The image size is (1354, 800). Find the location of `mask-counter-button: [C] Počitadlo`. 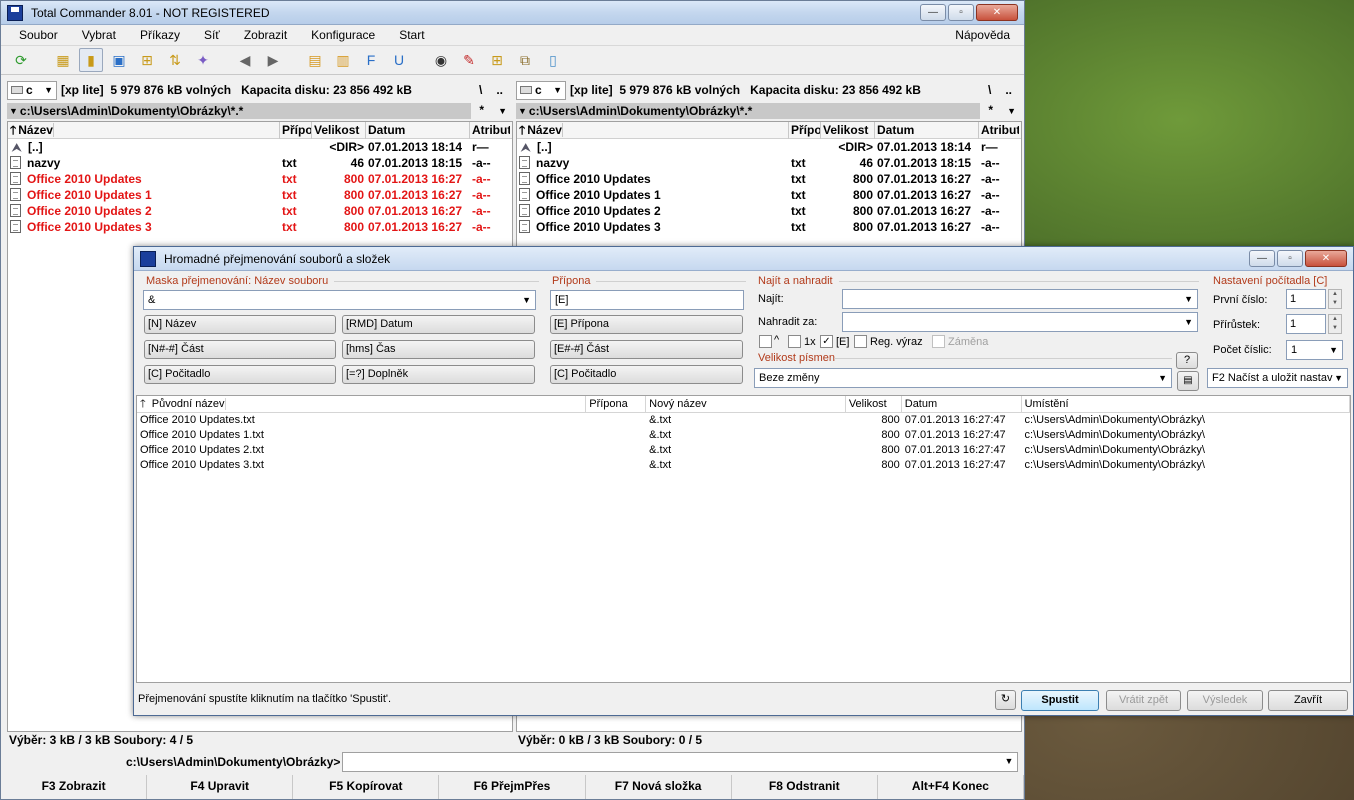

mask-counter-button: [C] Počitadlo is located at coordinates (240, 374).